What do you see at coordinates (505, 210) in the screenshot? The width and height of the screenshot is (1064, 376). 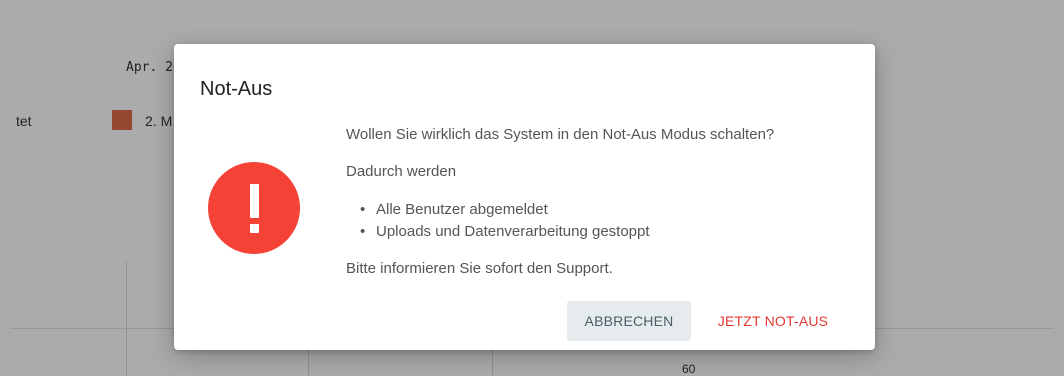 I see `list-item: Alle Benutzer abgemeldet` at bounding box center [505, 210].